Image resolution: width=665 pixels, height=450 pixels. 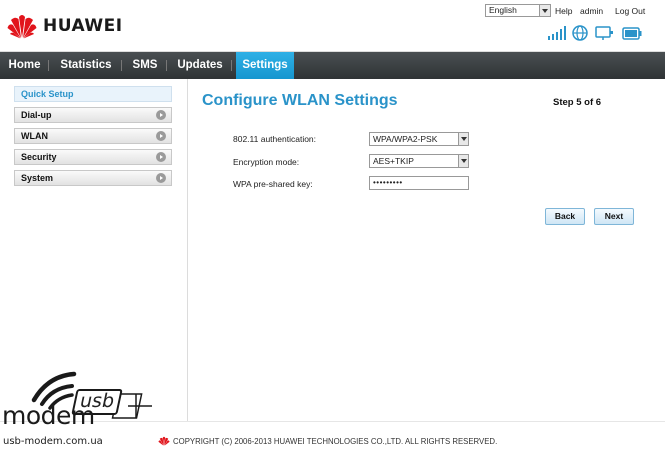 What do you see at coordinates (419, 161) in the screenshot?
I see `encryption-select: AES+TKIP` at bounding box center [419, 161].